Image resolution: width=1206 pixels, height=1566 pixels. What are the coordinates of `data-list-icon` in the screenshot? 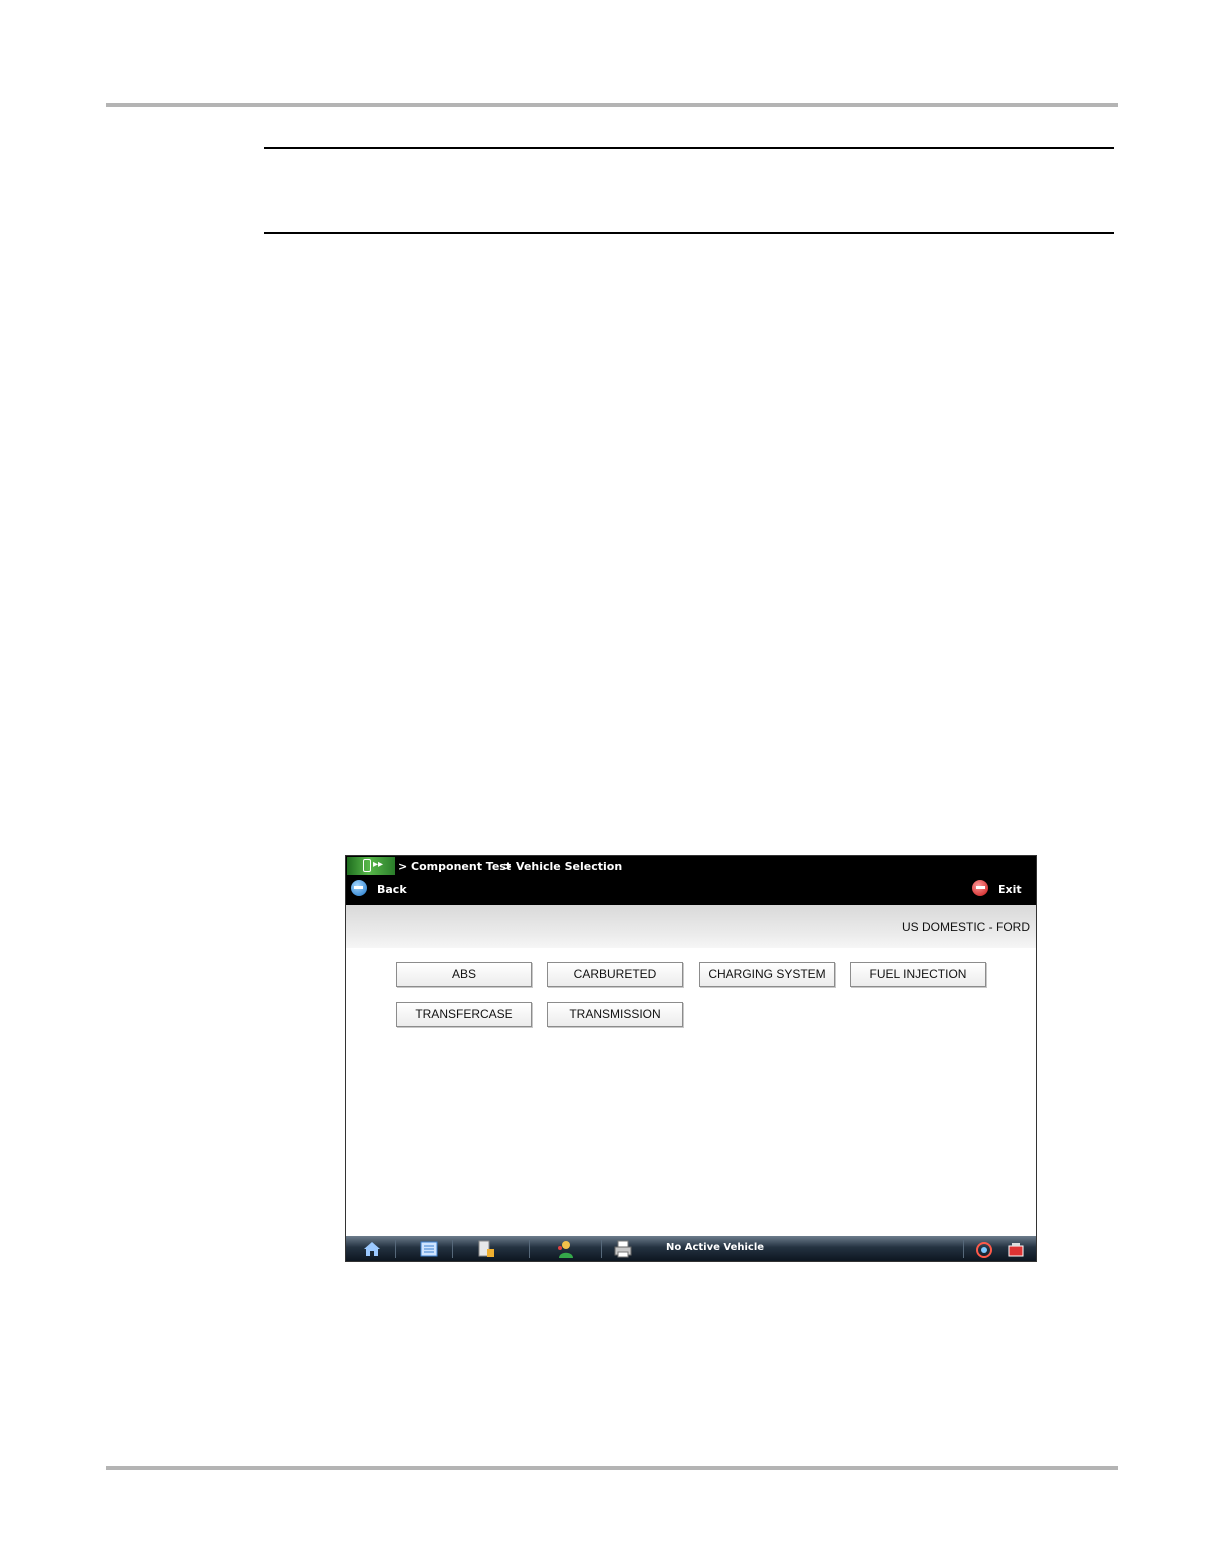 It's located at (429, 1249).